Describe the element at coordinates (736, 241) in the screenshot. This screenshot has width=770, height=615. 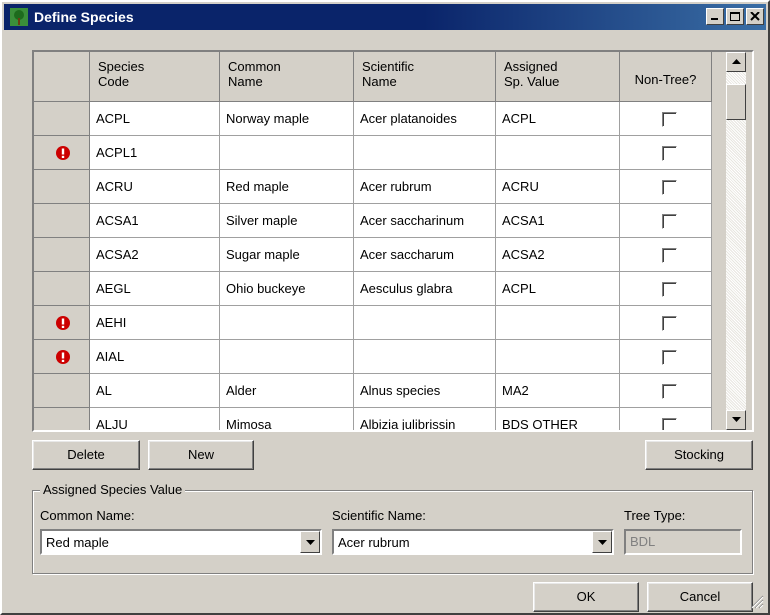
I see `vertical-scrollbar` at that location.